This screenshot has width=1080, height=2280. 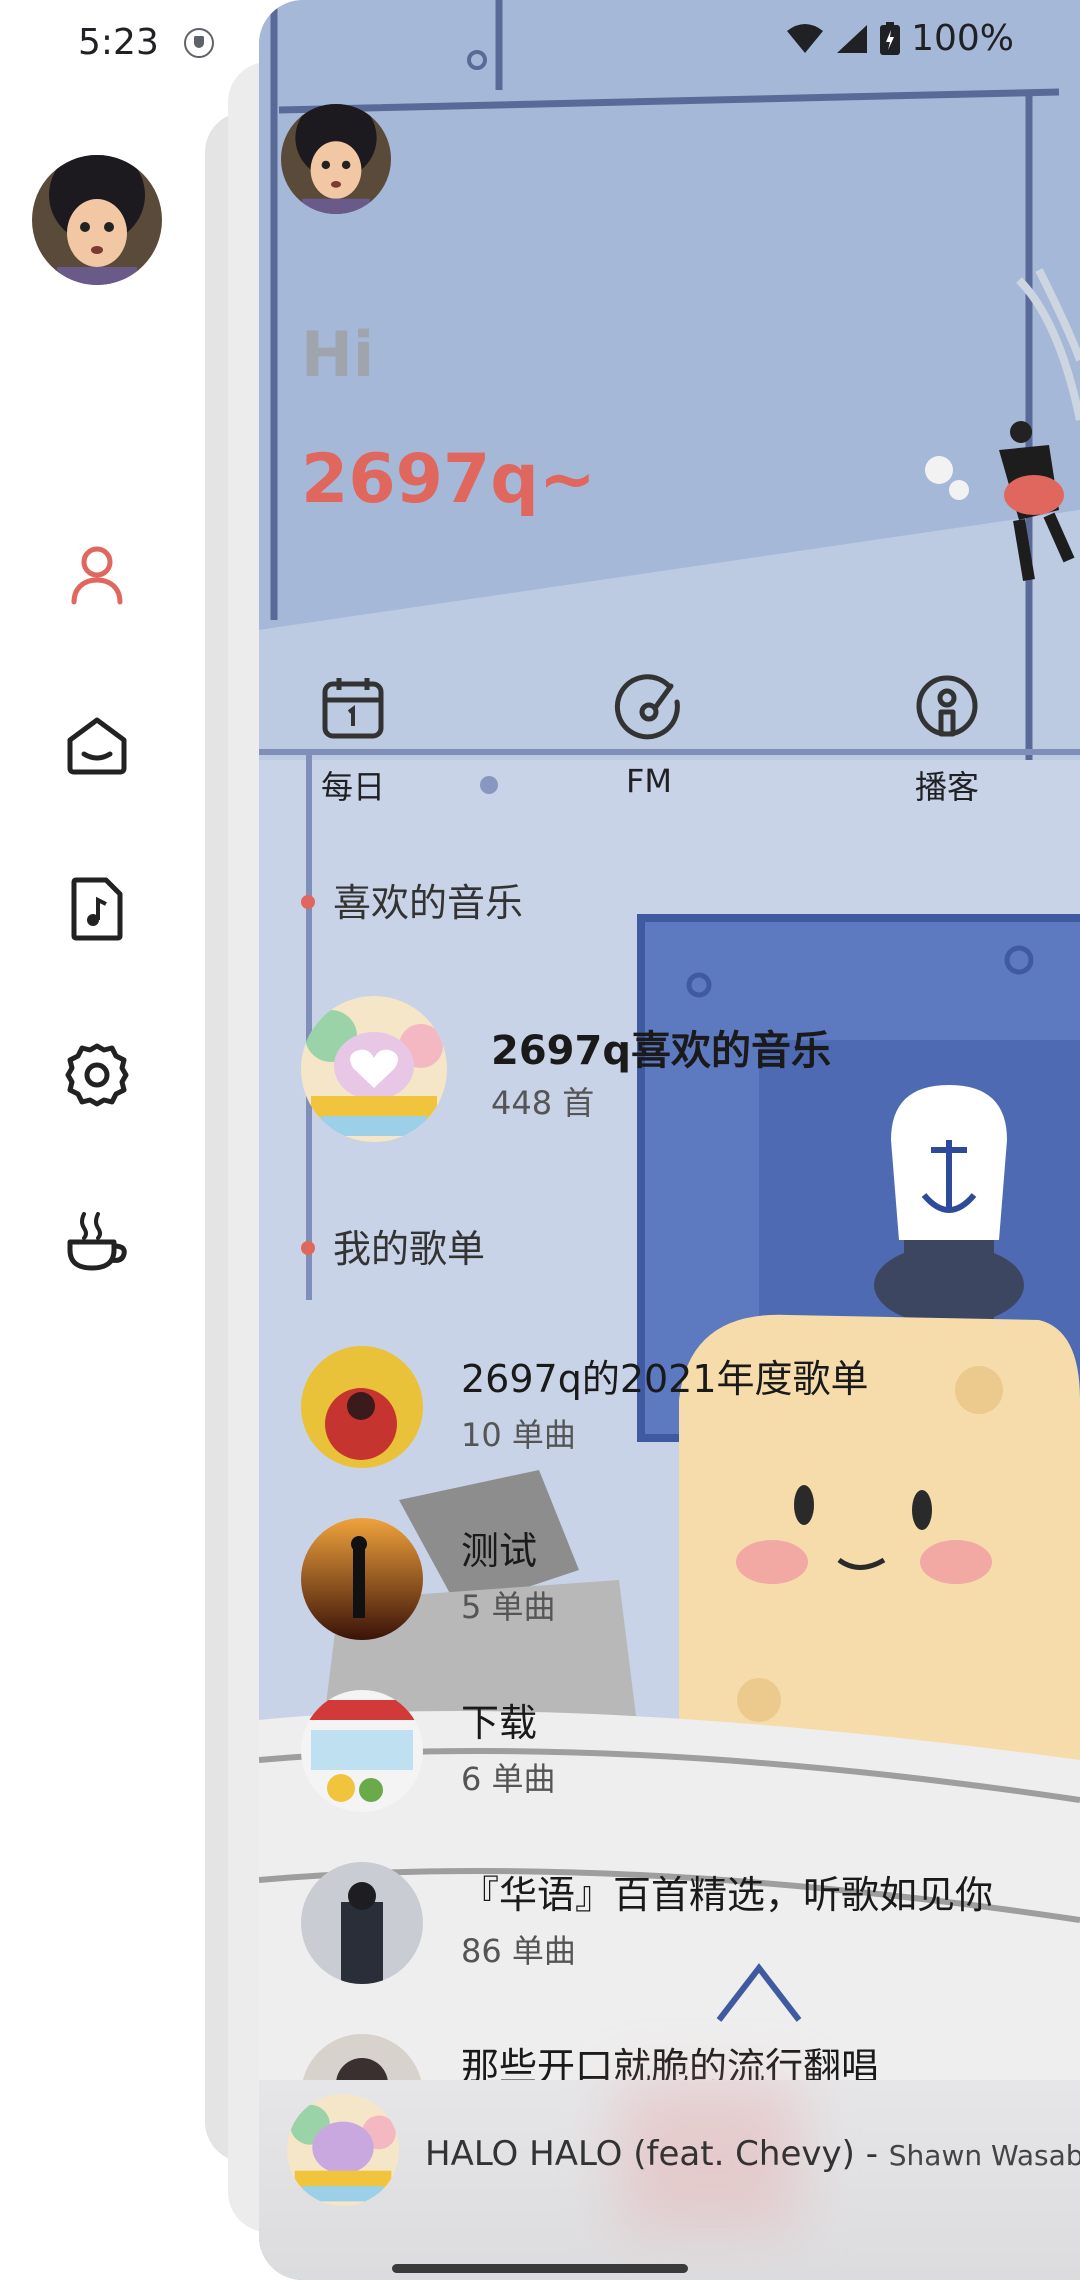 What do you see at coordinates (852, 38) in the screenshot?
I see `signal-icon` at bounding box center [852, 38].